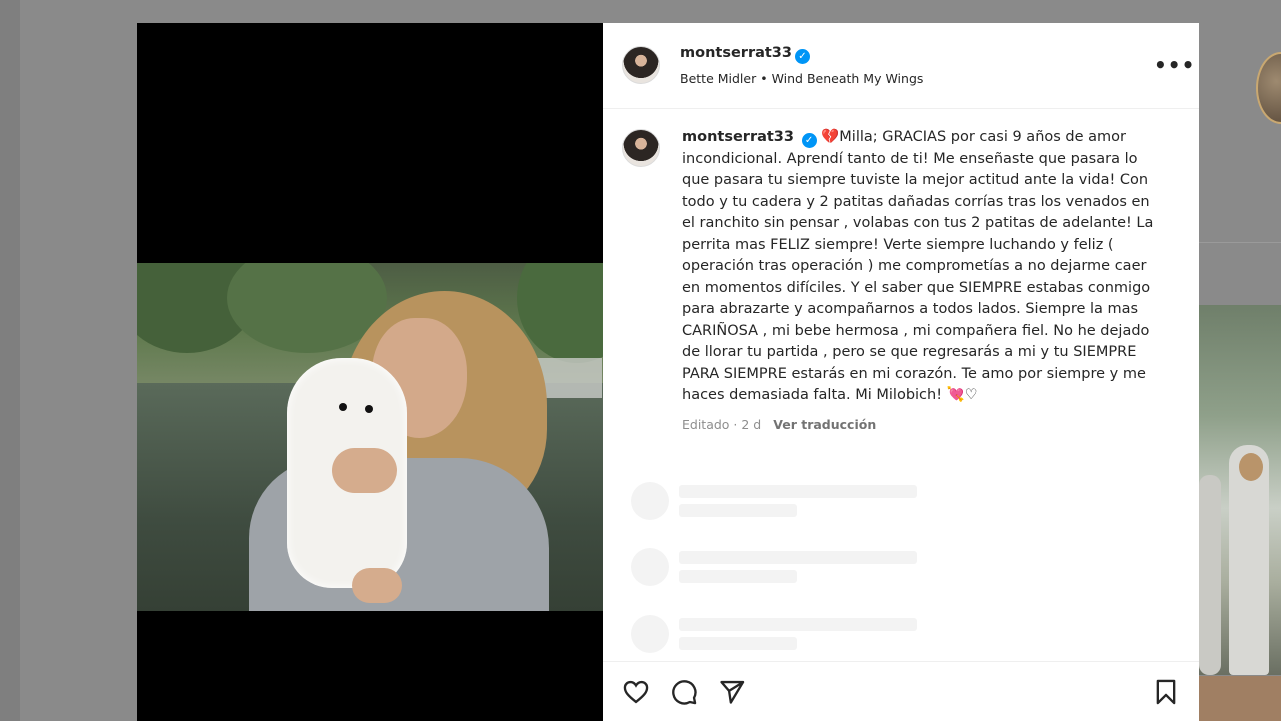 This screenshot has width=1281, height=721. I want to click on heart-outline-icon, so click(636, 692).